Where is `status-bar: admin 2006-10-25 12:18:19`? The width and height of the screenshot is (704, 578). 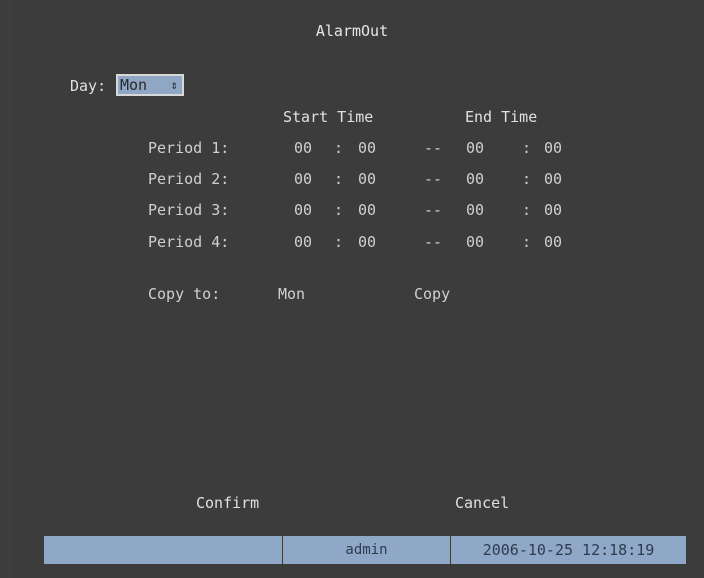 status-bar: admin 2006-10-25 12:18:19 is located at coordinates (365, 550).